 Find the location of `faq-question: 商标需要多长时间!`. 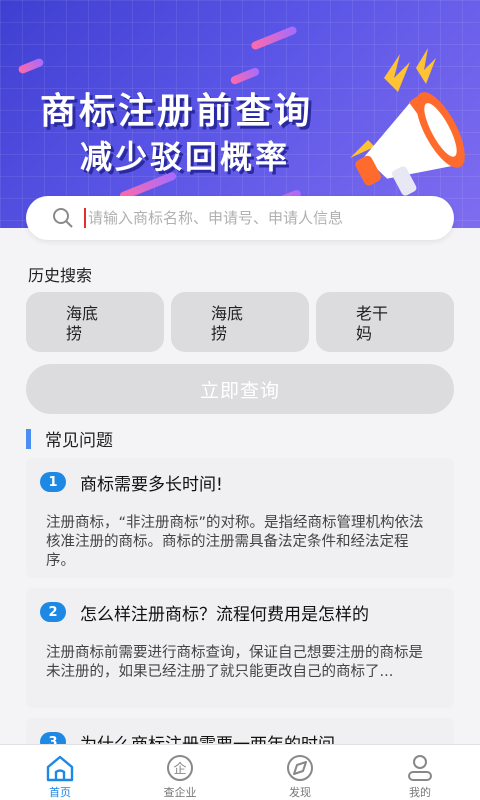

faq-question: 商标需要多长时间! is located at coordinates (151, 484).